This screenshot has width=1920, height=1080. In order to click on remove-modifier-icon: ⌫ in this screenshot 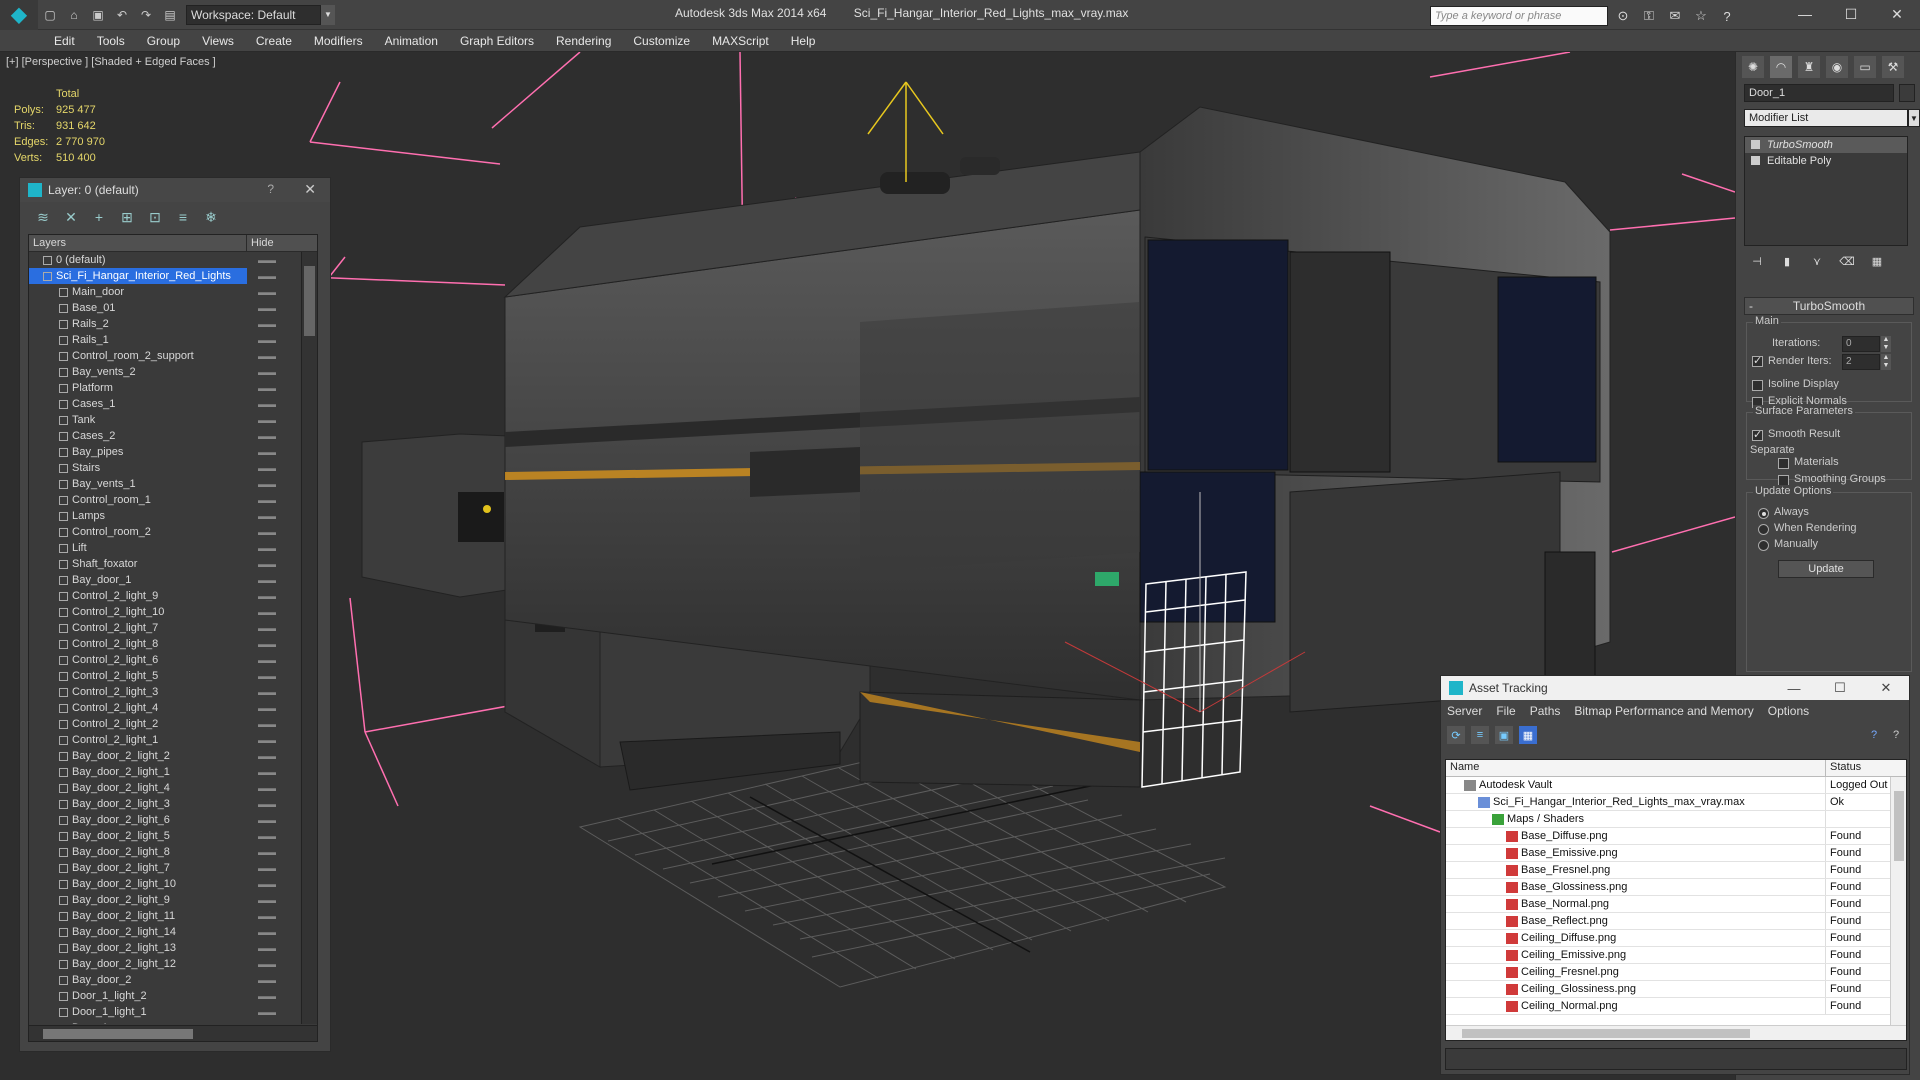, I will do `click(1847, 261)`.